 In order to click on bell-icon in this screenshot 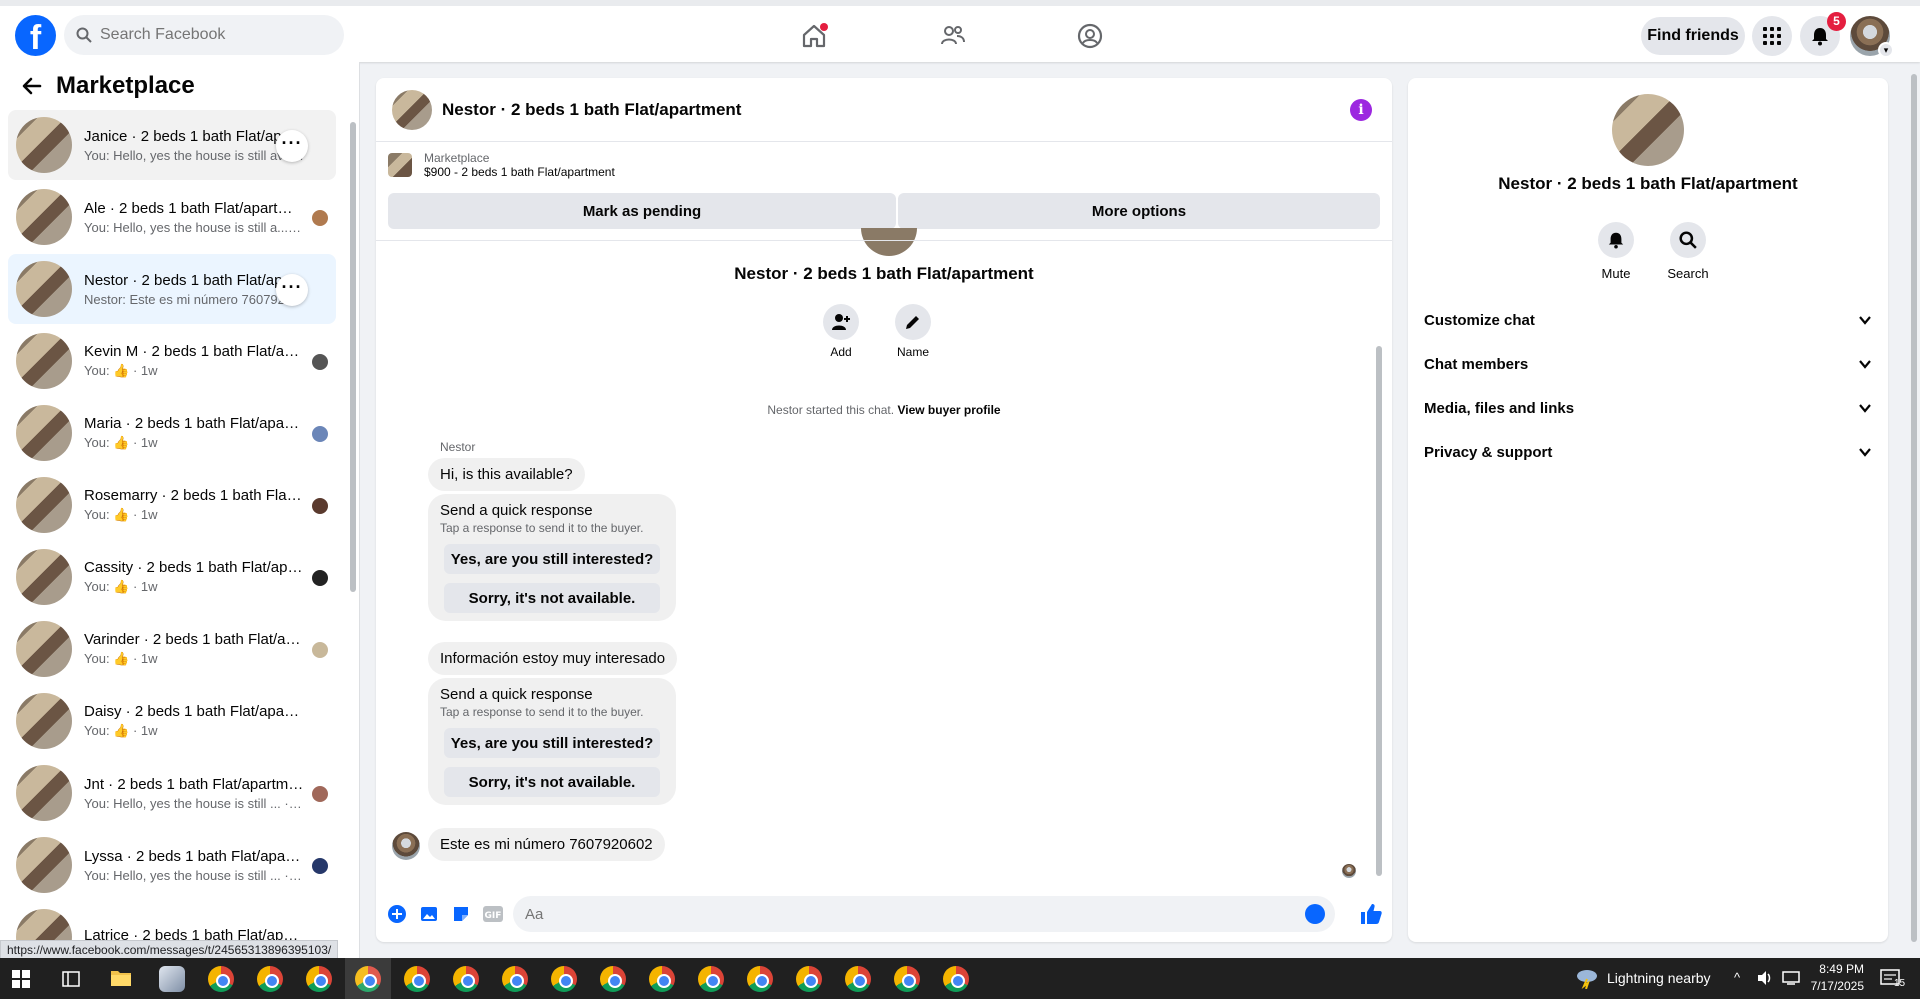, I will do `click(1820, 37)`.